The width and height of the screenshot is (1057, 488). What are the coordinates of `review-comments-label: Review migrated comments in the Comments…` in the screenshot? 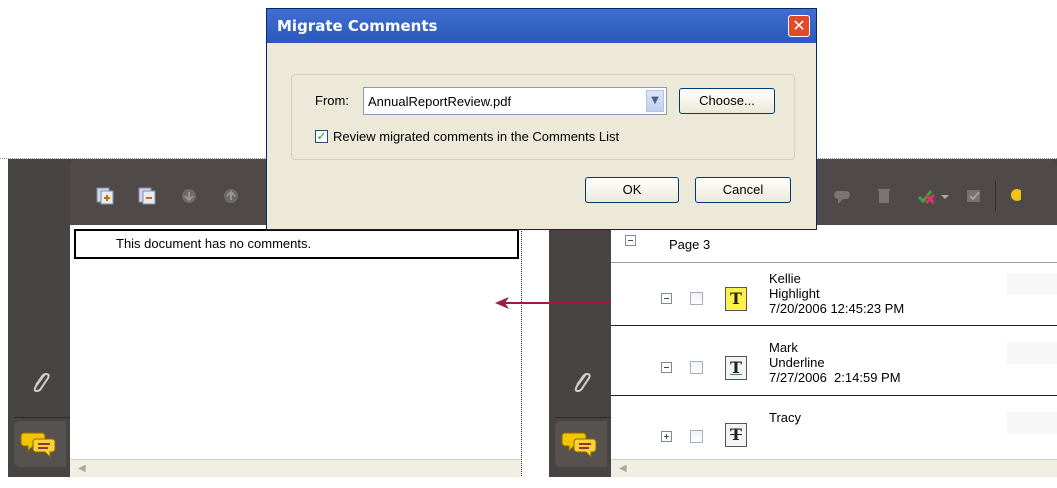 It's located at (476, 136).